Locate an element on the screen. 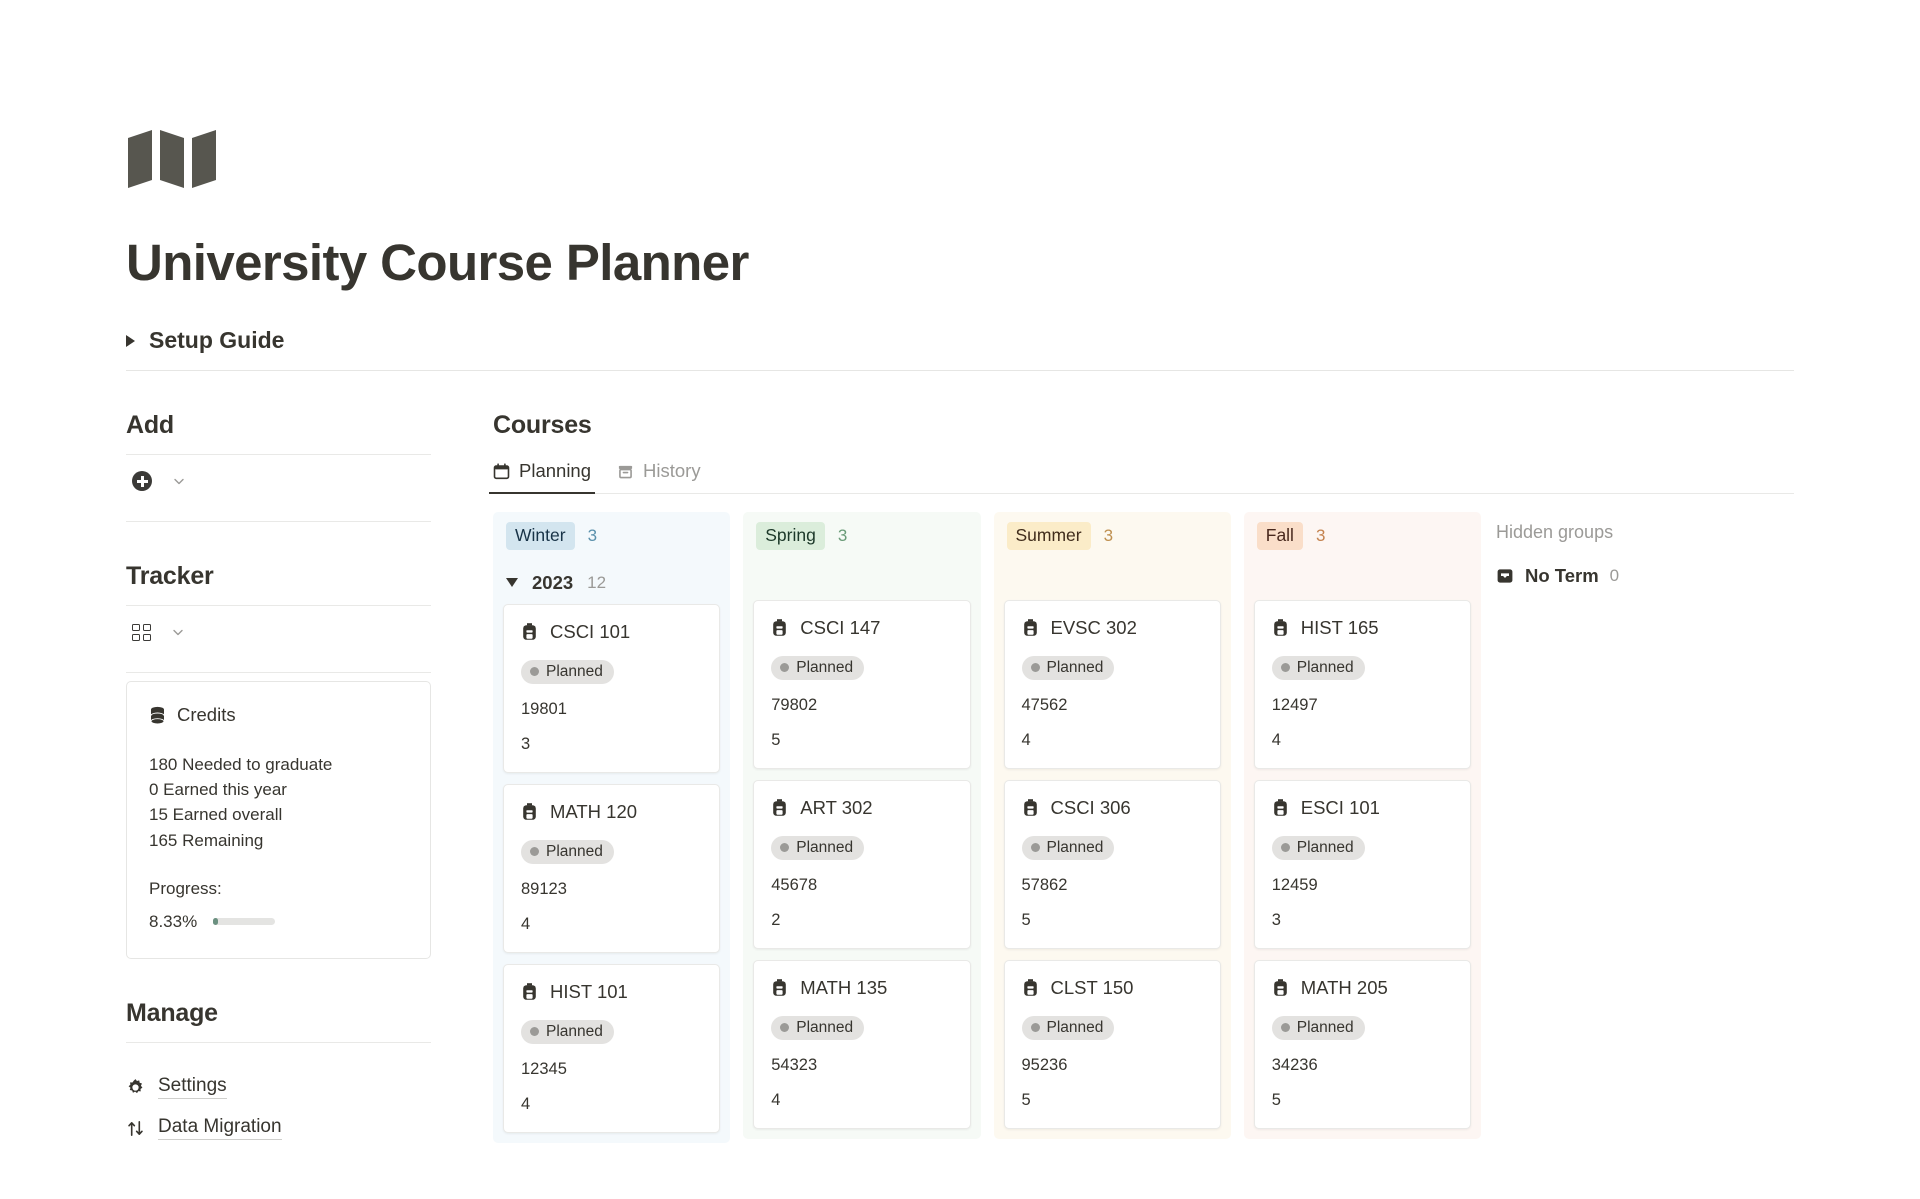 This screenshot has width=1920, height=1199. manage-section-title: Manage is located at coordinates (172, 1012).